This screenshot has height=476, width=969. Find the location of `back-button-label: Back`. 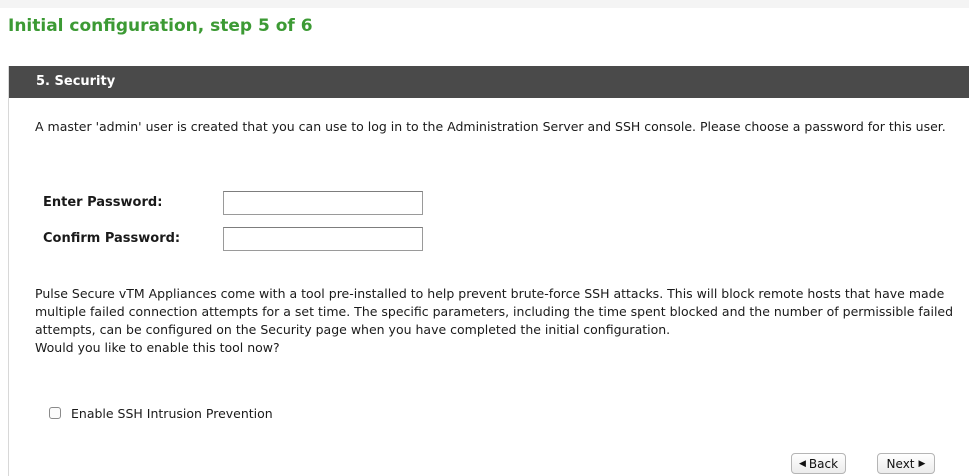

back-button-label: Back is located at coordinates (823, 463).